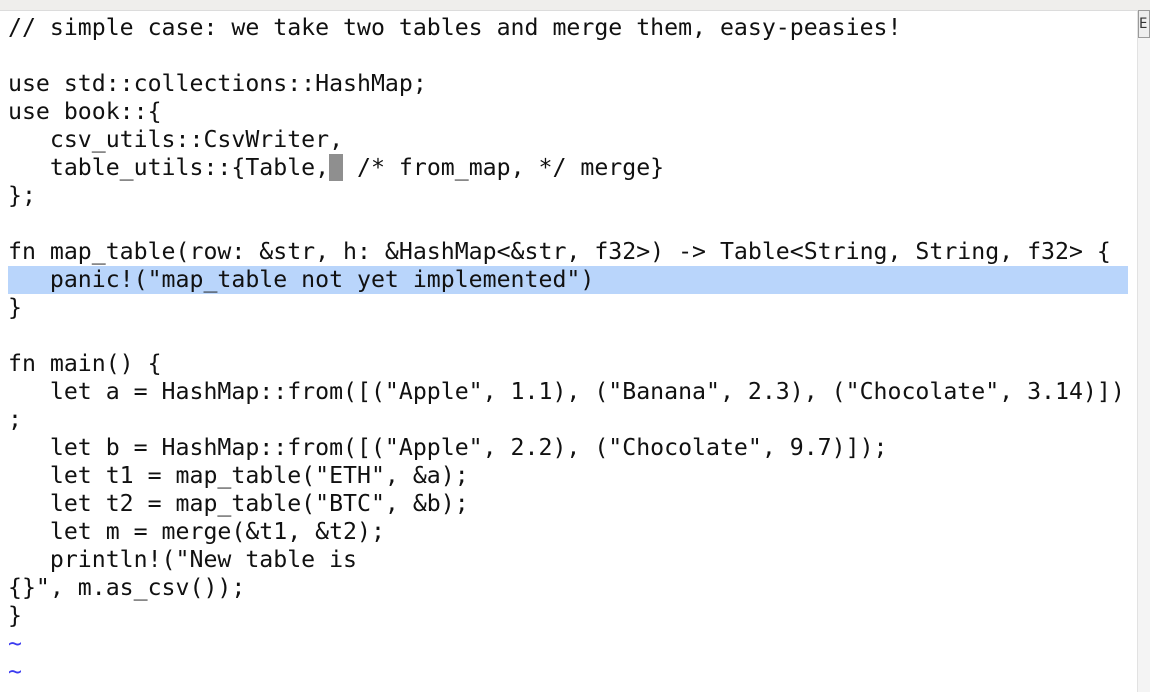 This screenshot has width=1150, height=692. Describe the element at coordinates (301, 279) in the screenshot. I see `code-text: panic!("map_table not yet implemented")` at that location.